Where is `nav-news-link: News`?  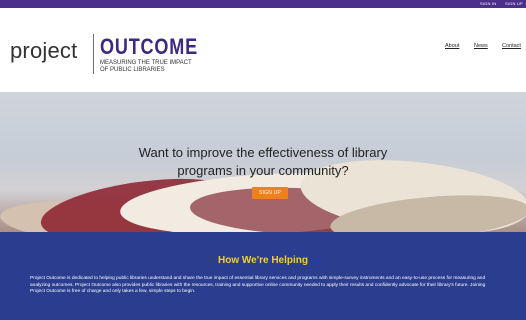 nav-news-link: News is located at coordinates (481, 46).